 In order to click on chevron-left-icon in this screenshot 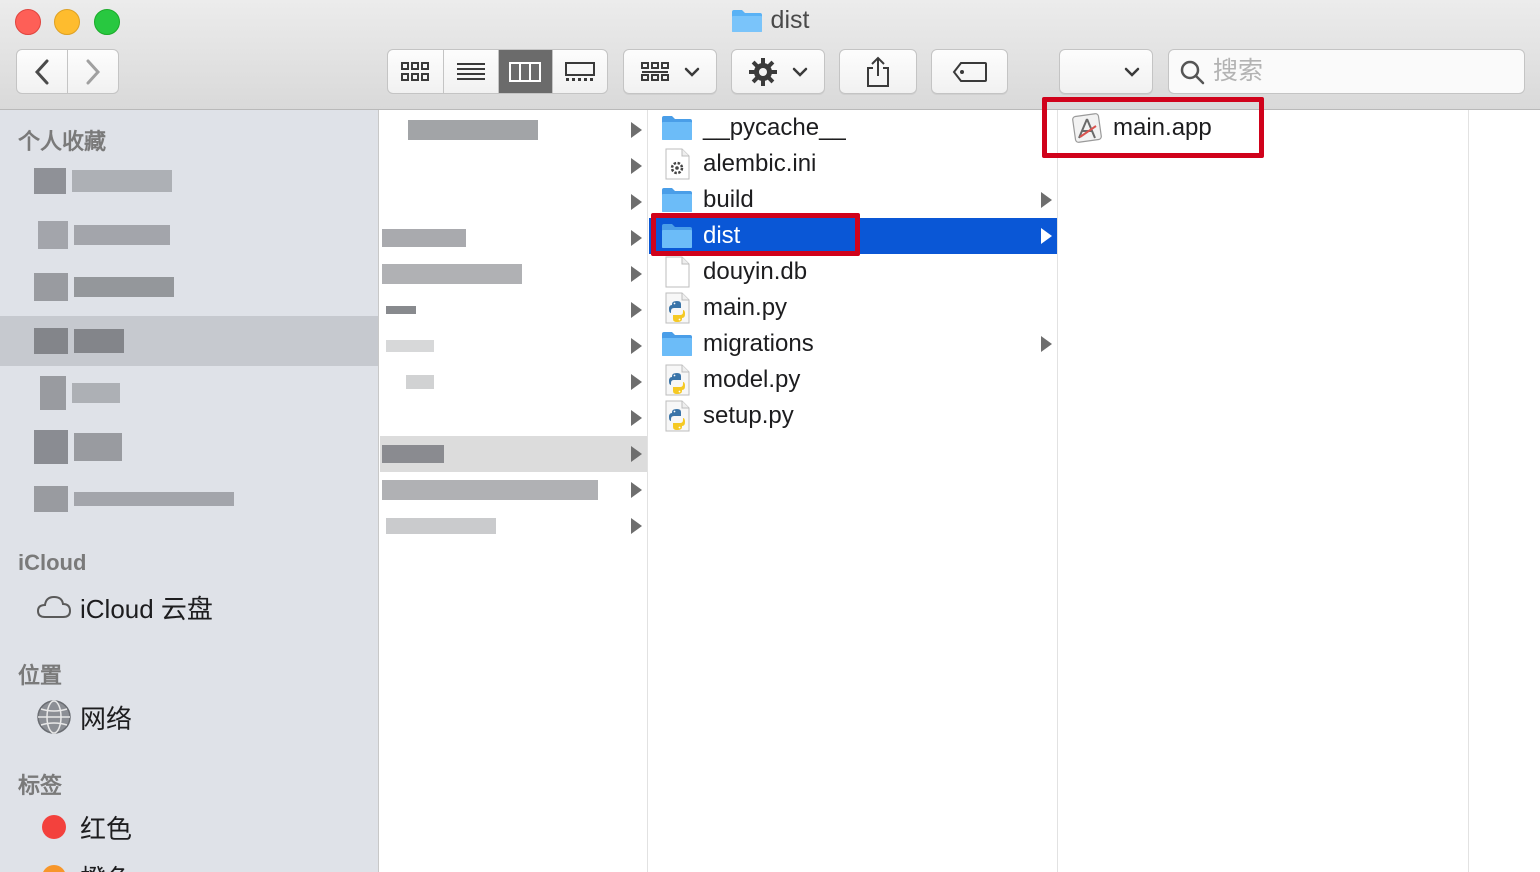, I will do `click(41, 71)`.